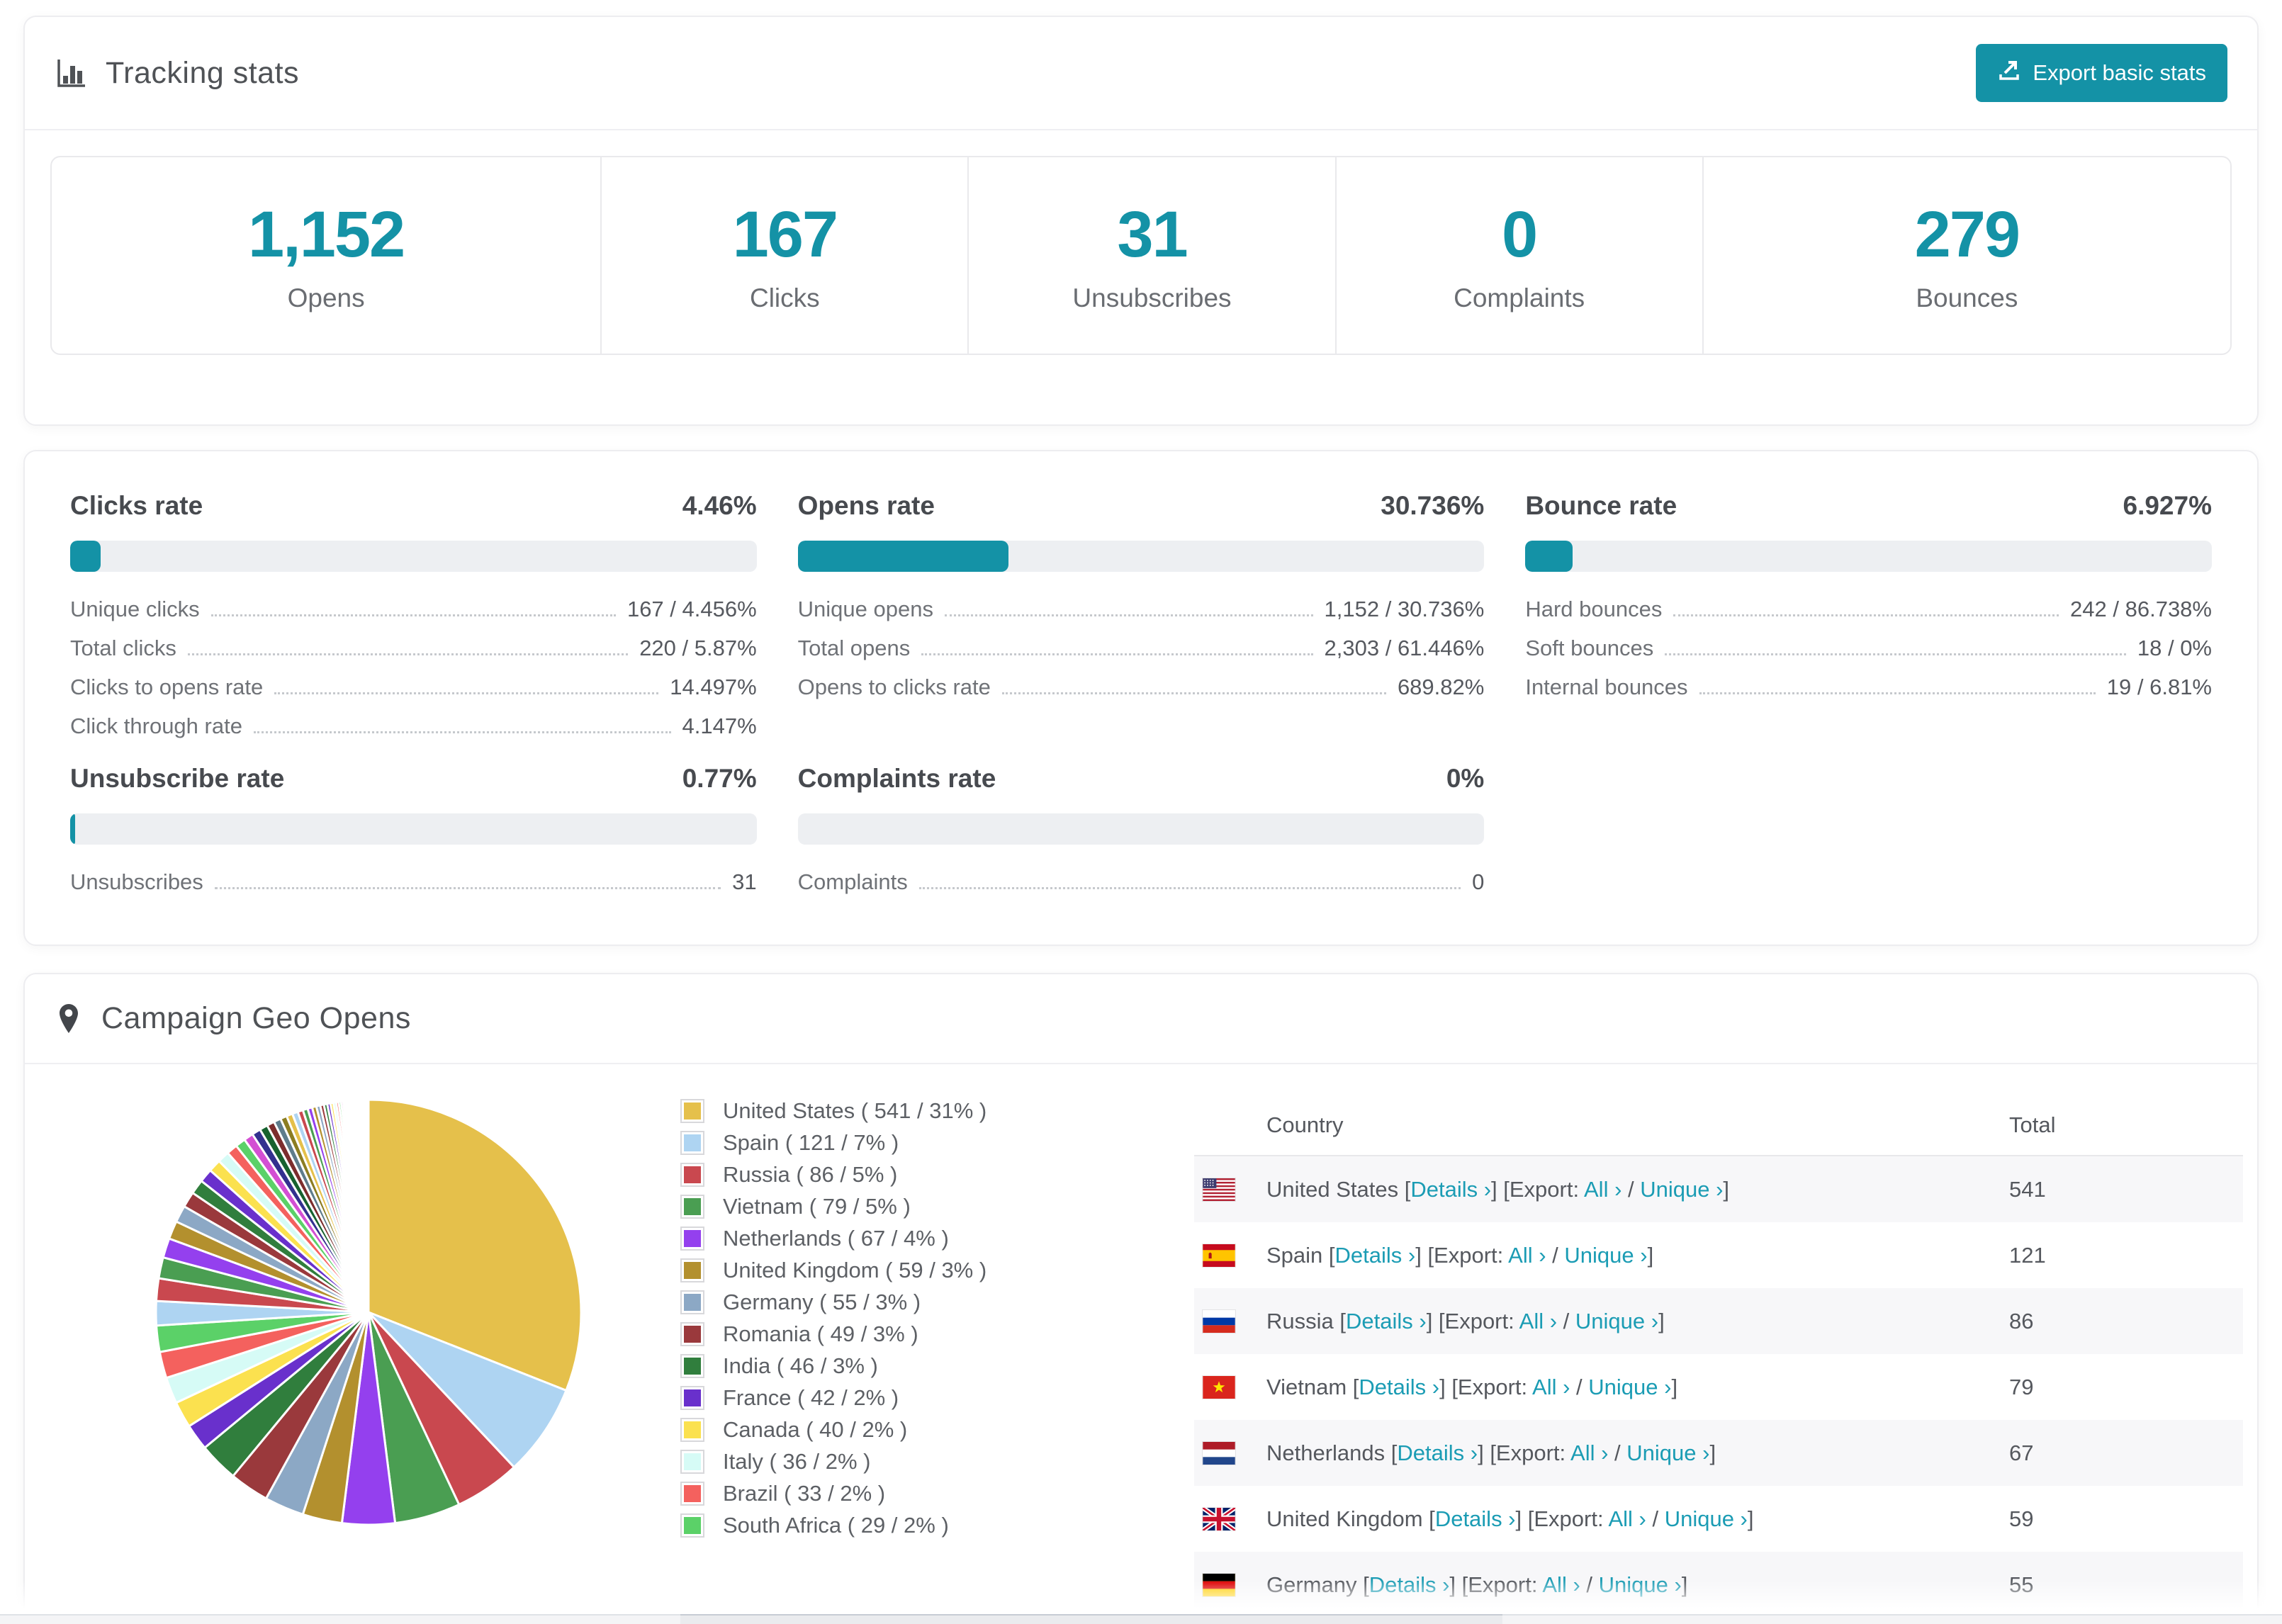  Describe the element at coordinates (1141, 1019) in the screenshot. I see `geo-opens-header: Campaign Geo Opens` at that location.